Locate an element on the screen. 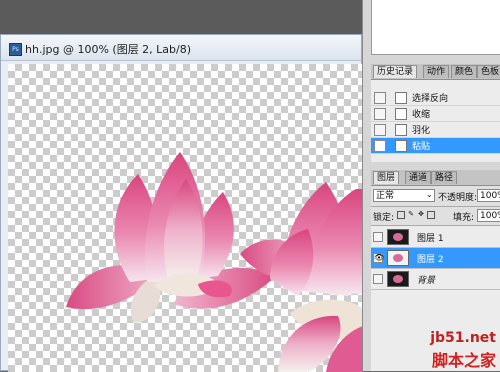  document-title-bar: Ps hh.jpg @ 100% (图层 2, Lab/8) is located at coordinates (181, 48).